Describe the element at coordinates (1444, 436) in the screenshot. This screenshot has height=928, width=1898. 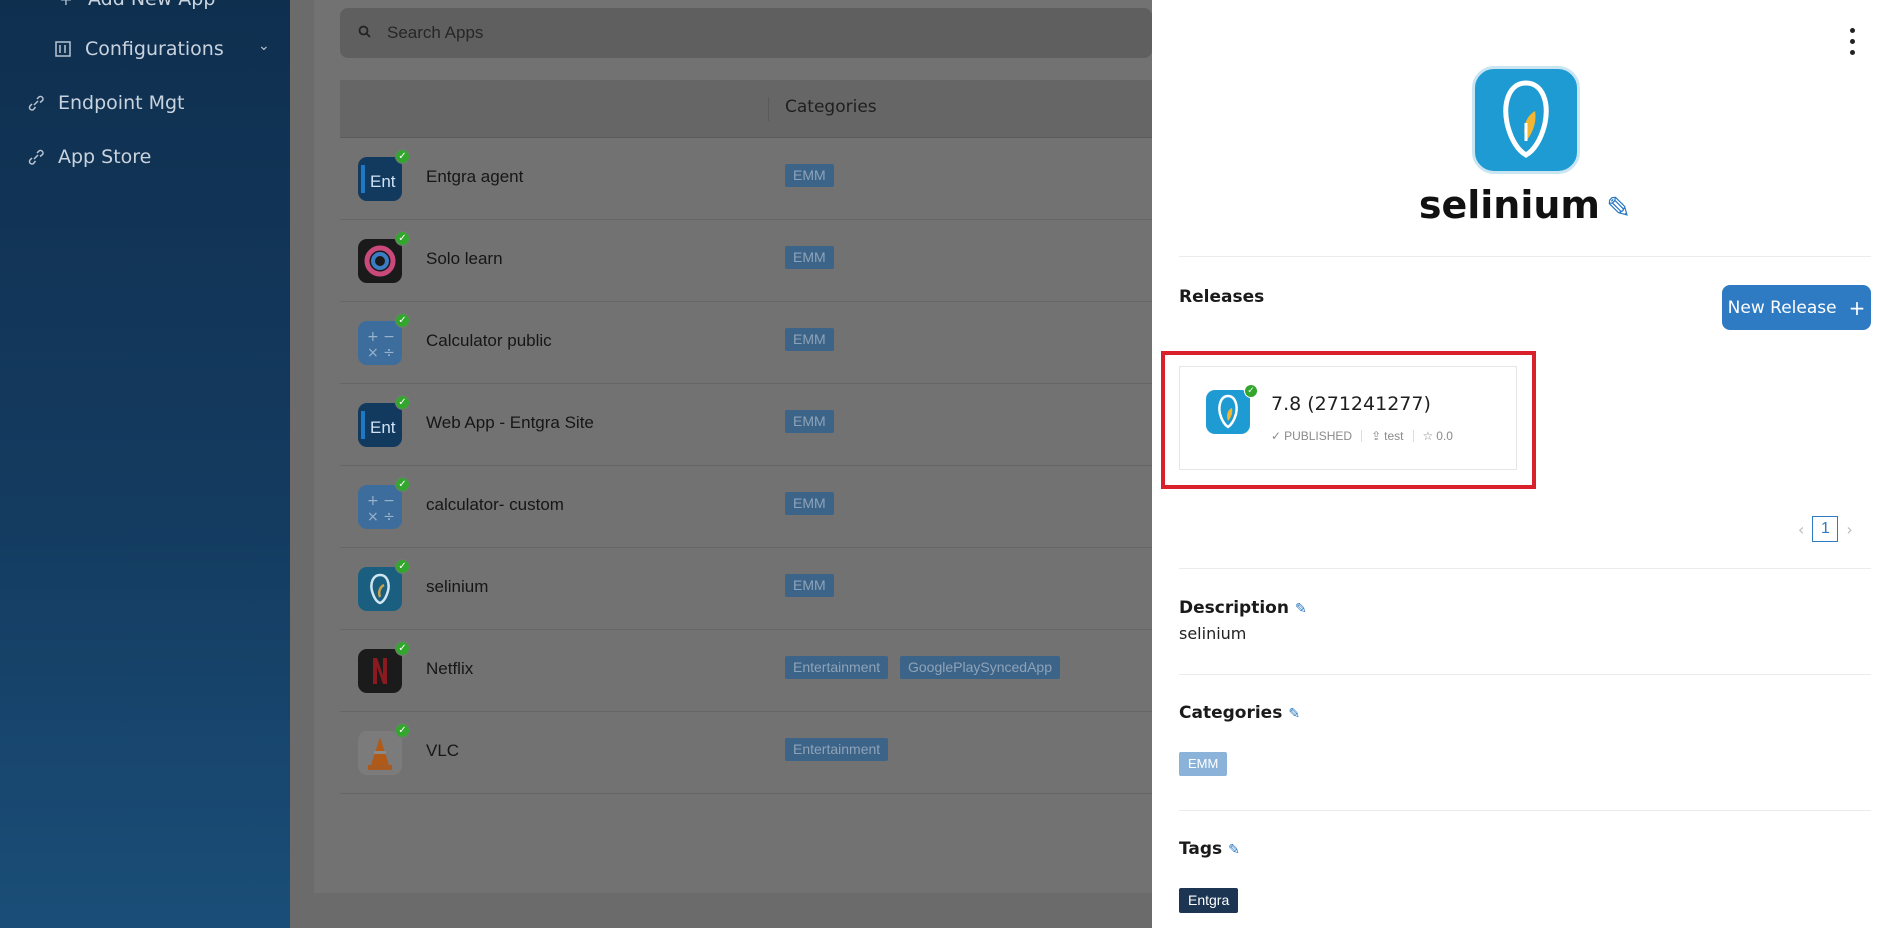
I see `release-rating: 0.0` at that location.